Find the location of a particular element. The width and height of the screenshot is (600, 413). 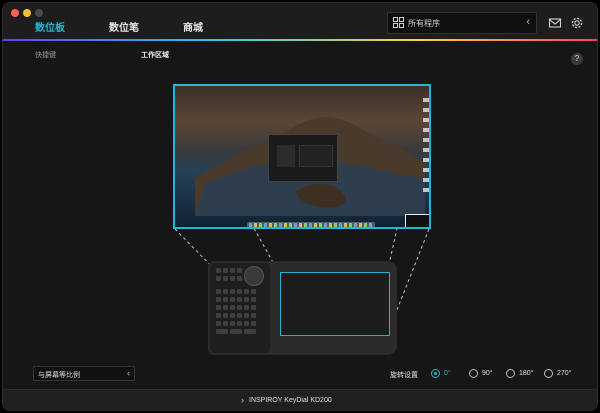

desktop-icons is located at coordinates (426, 148).